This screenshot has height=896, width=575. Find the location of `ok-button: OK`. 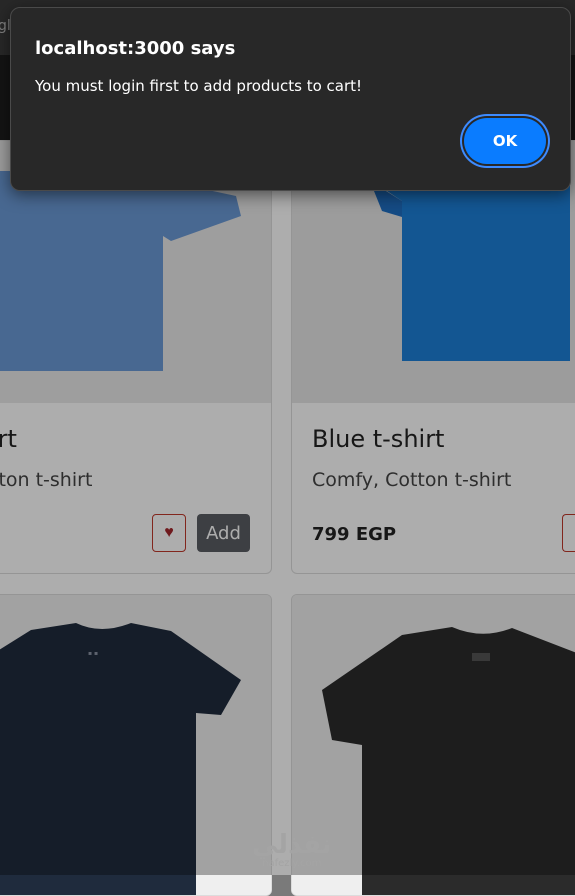

ok-button: OK is located at coordinates (505, 141).